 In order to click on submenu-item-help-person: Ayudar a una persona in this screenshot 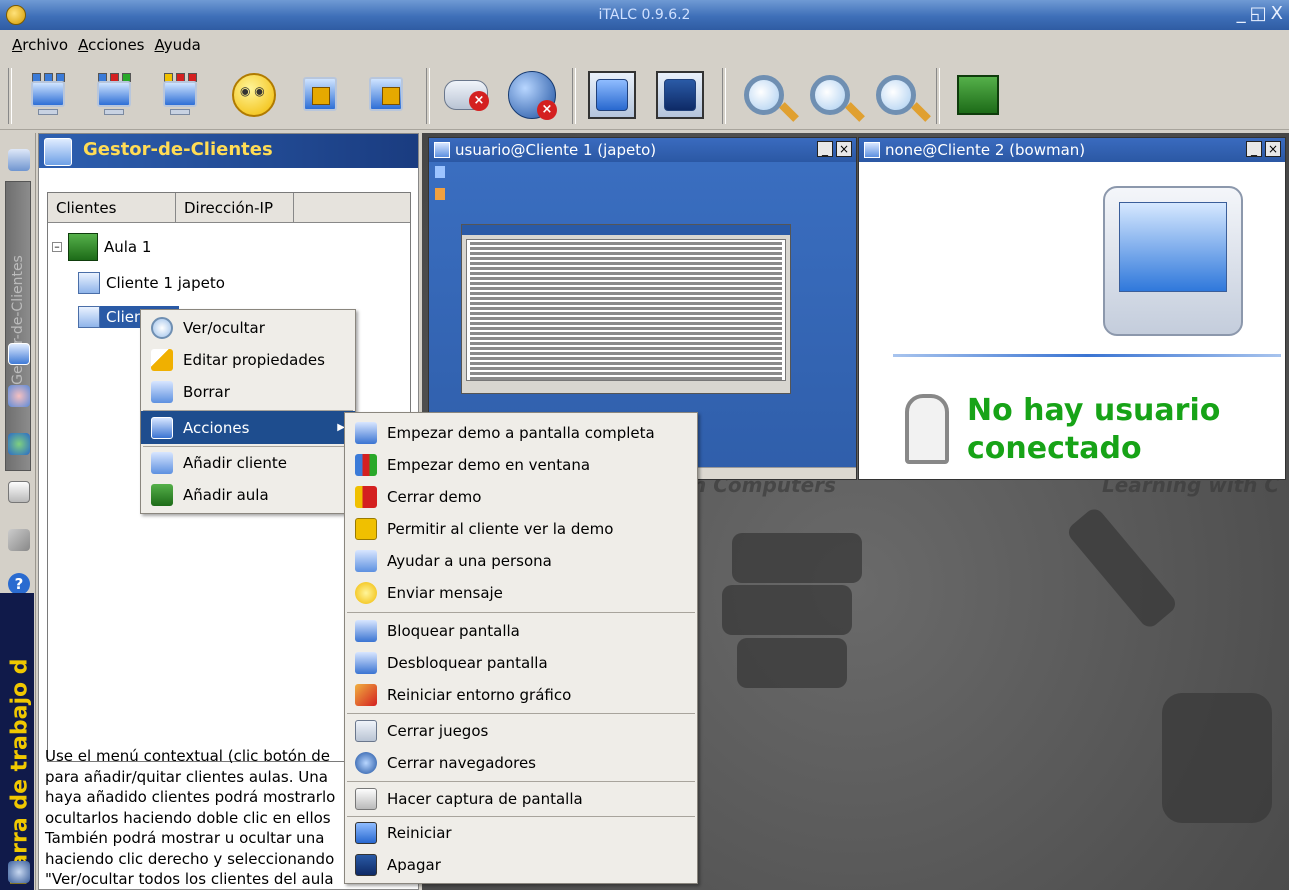, I will do `click(521, 561)`.